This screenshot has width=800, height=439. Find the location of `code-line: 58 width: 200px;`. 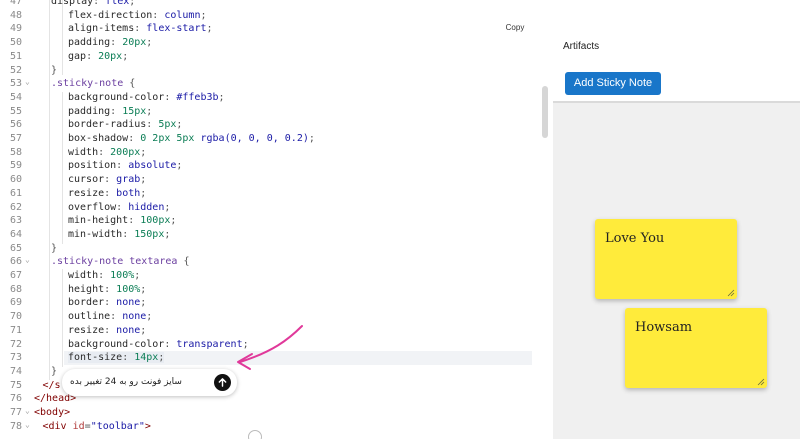

code-line: 58 width: 200px; is located at coordinates (276, 153).